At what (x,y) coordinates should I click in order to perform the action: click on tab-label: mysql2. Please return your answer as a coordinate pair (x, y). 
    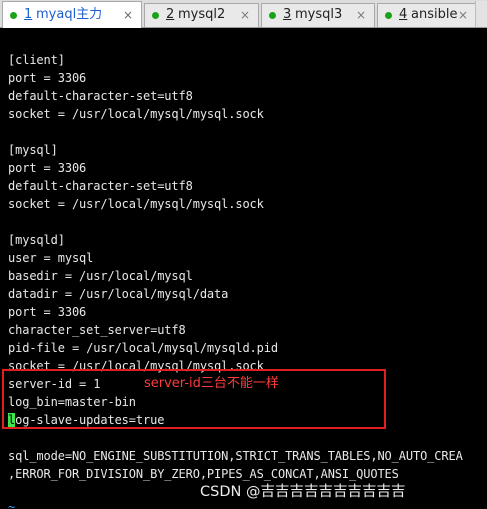
    Looking at the image, I should click on (202, 14).